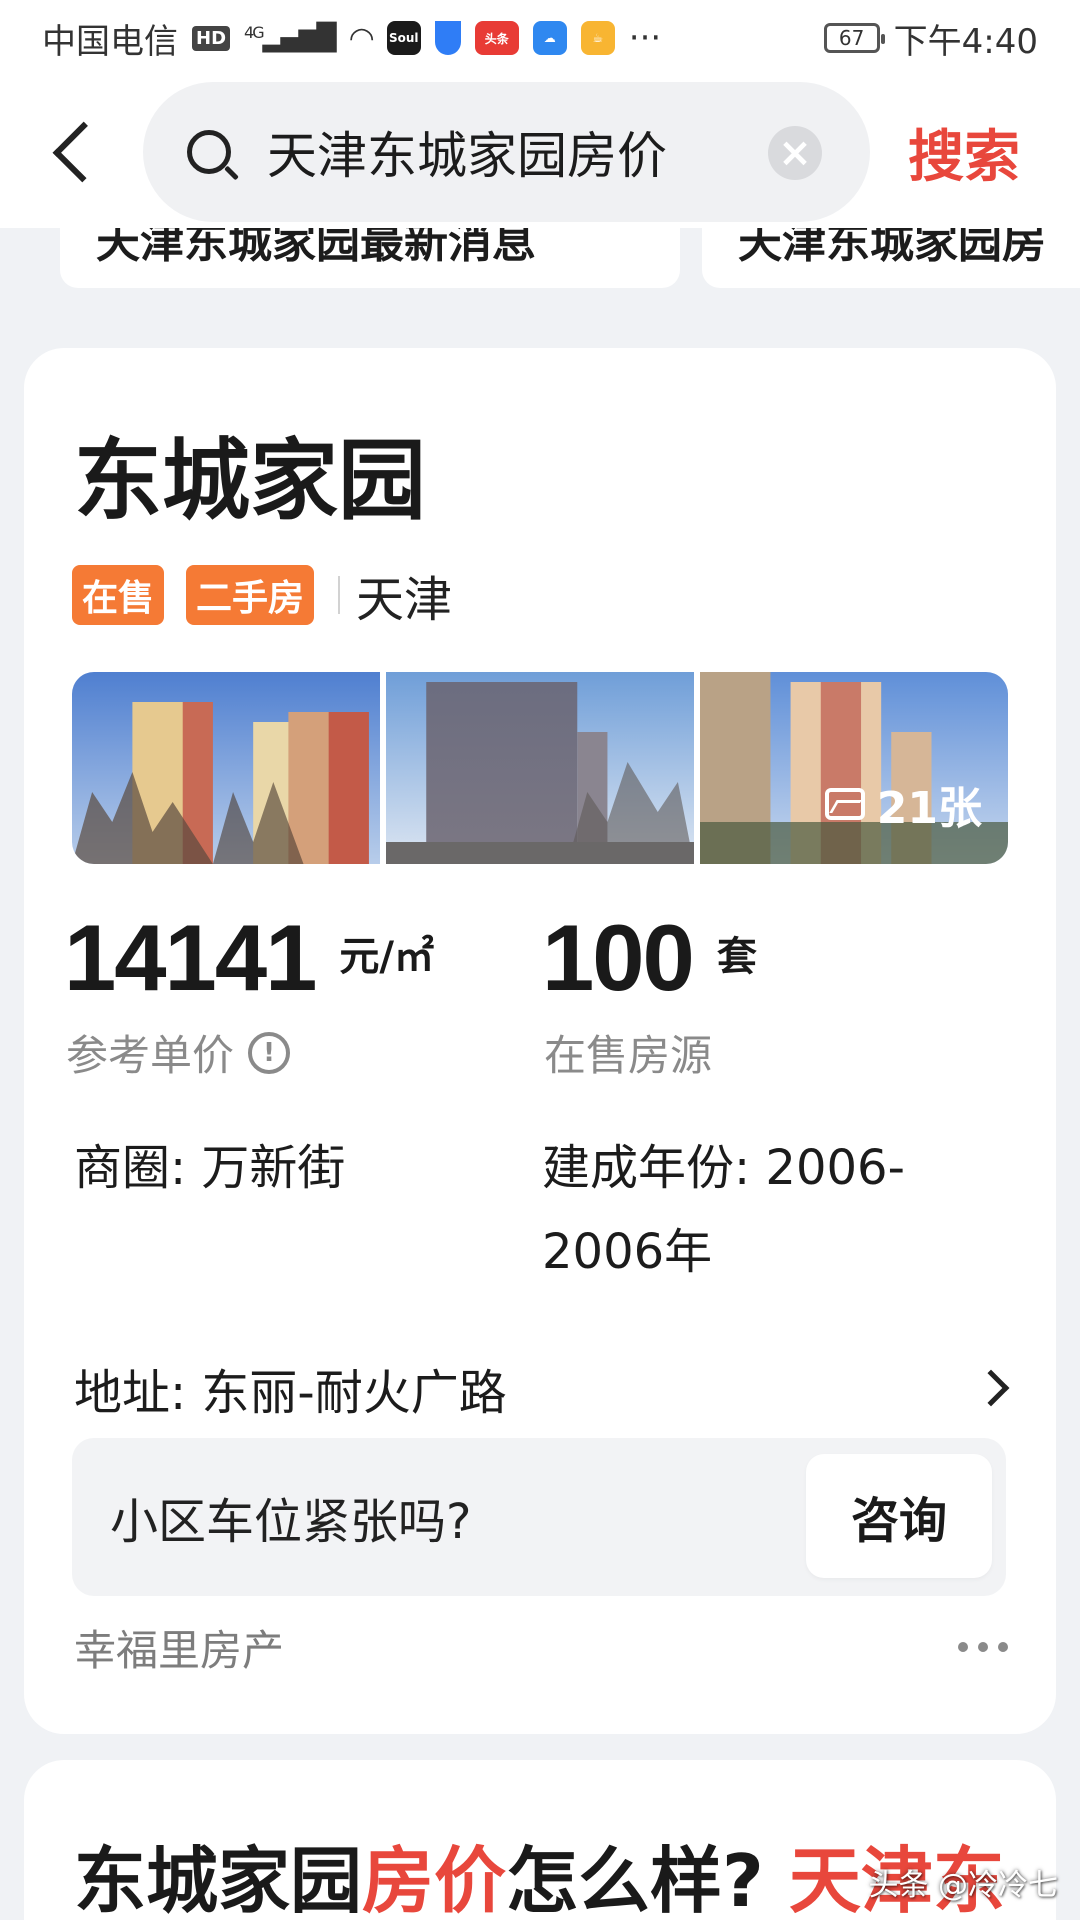 This screenshot has height=1920, width=1080. What do you see at coordinates (434, 1879) in the screenshot?
I see `article-title-highlight: 房价` at bounding box center [434, 1879].